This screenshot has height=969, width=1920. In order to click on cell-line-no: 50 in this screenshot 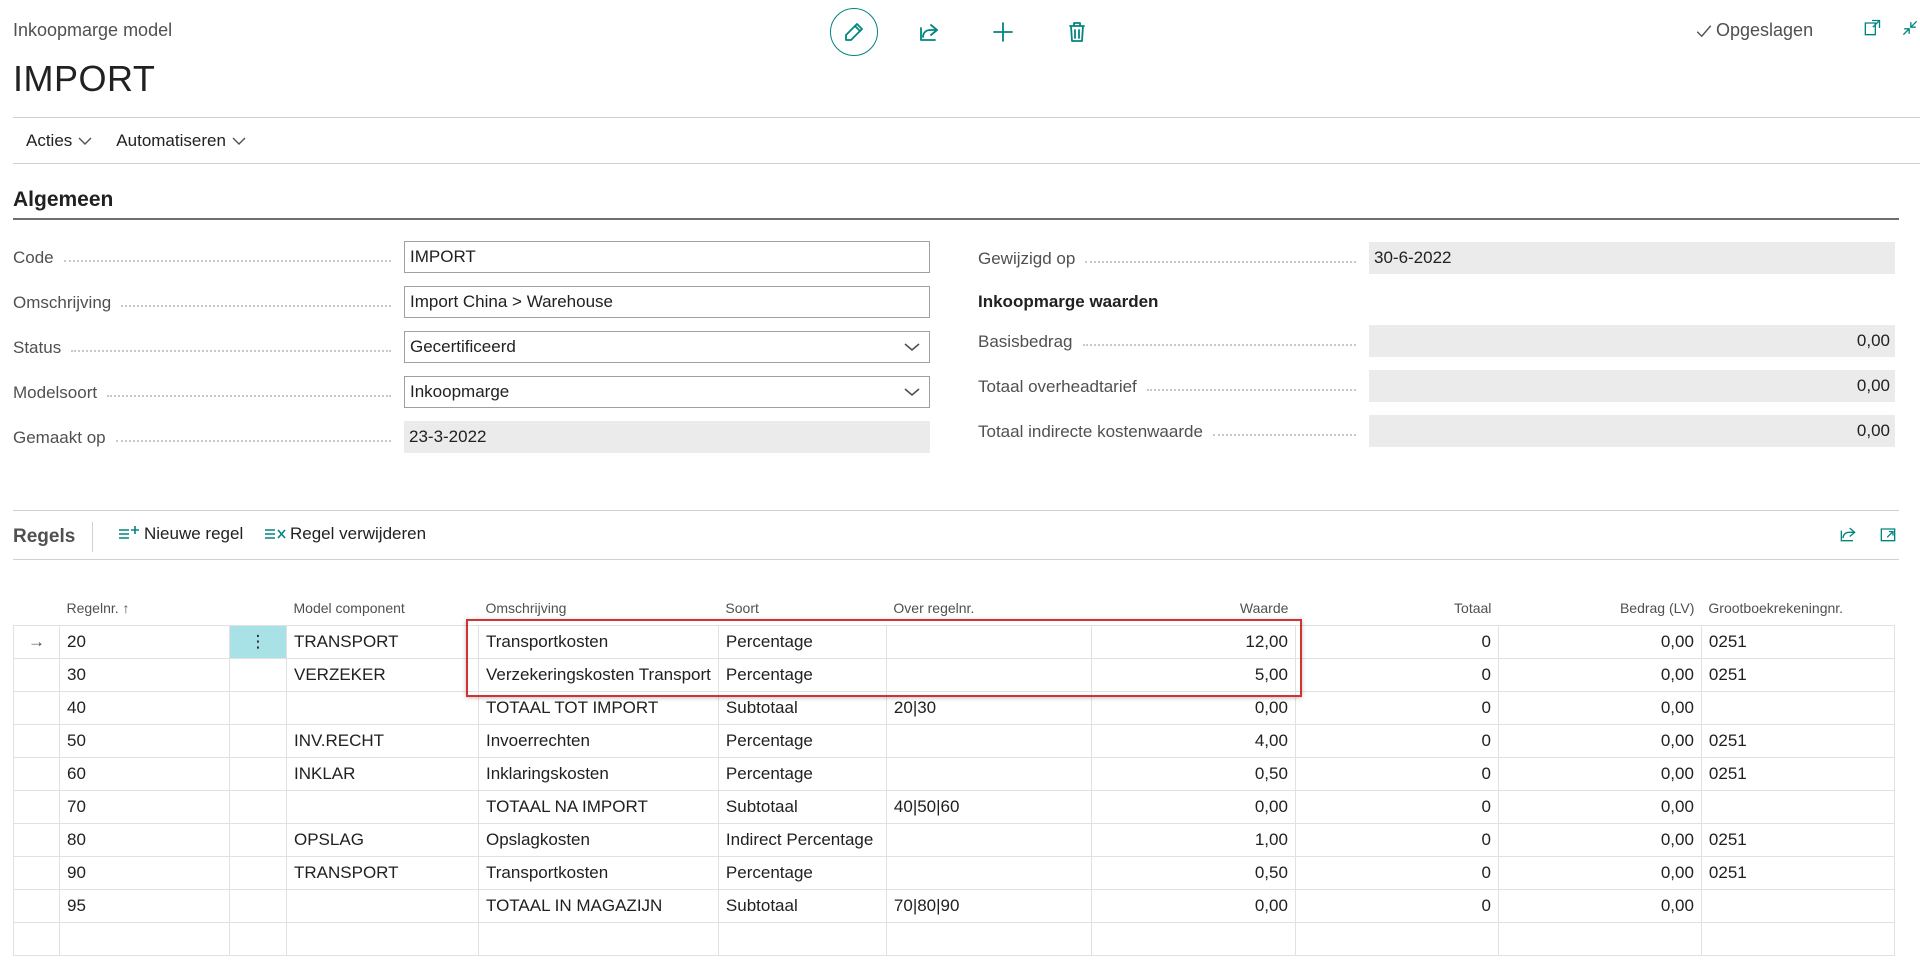, I will do `click(144, 741)`.